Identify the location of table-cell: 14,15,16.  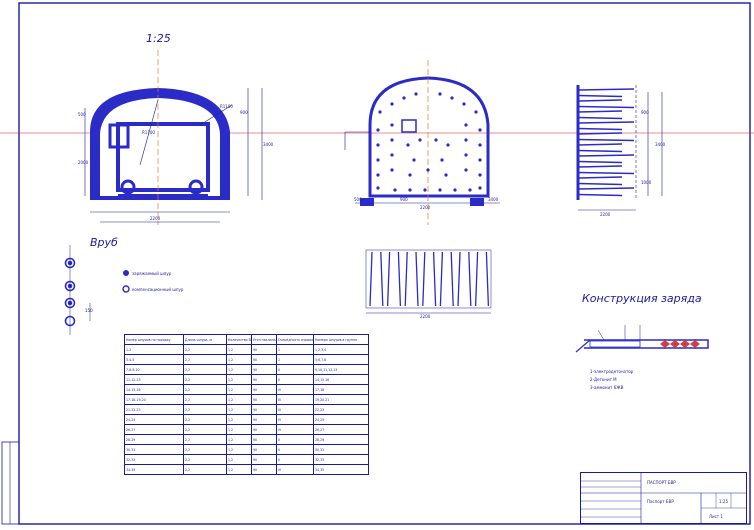
(341, 379).